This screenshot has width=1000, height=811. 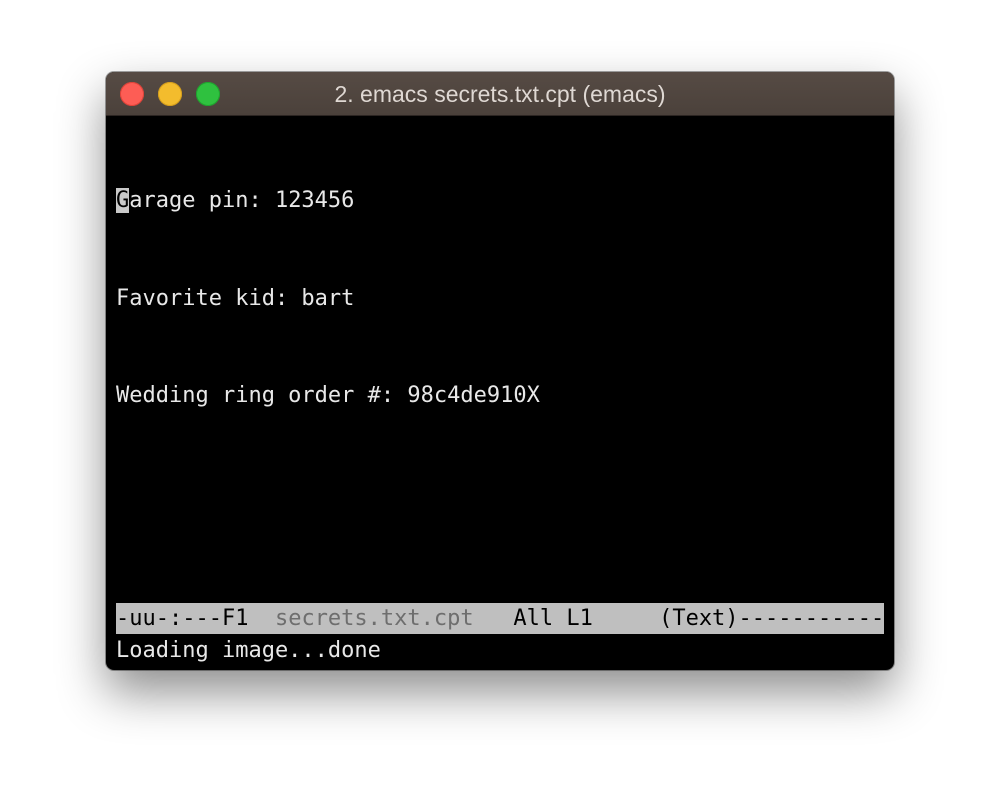 What do you see at coordinates (242, 200) in the screenshot?
I see `buffer-line-1-text: arage pin: 123456` at bounding box center [242, 200].